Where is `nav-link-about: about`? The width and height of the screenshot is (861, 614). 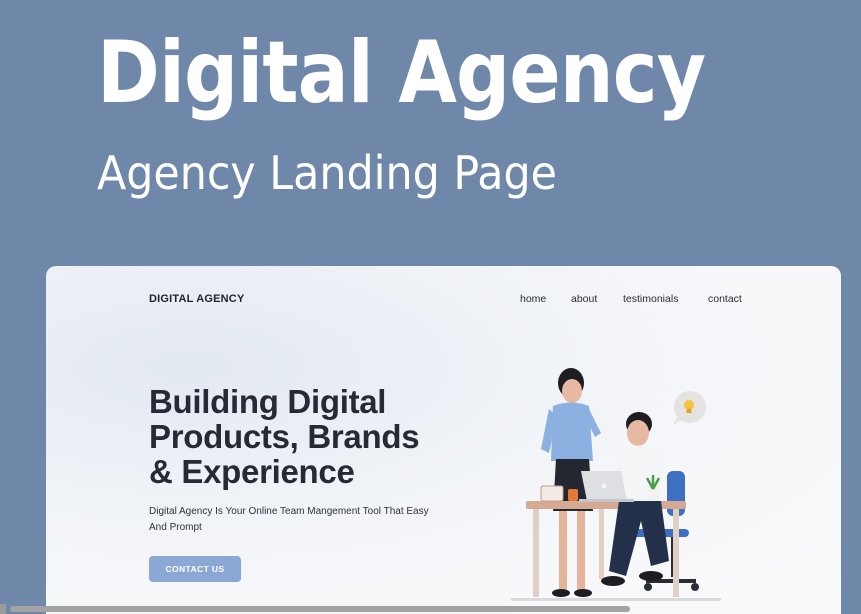
nav-link-about: about is located at coordinates (584, 299).